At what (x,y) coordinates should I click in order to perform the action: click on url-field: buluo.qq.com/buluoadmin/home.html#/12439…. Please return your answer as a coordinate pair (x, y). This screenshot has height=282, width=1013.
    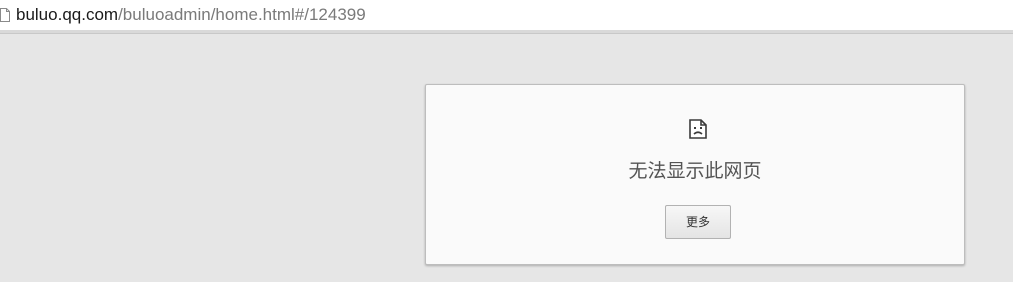
    Looking at the image, I should click on (191, 15).